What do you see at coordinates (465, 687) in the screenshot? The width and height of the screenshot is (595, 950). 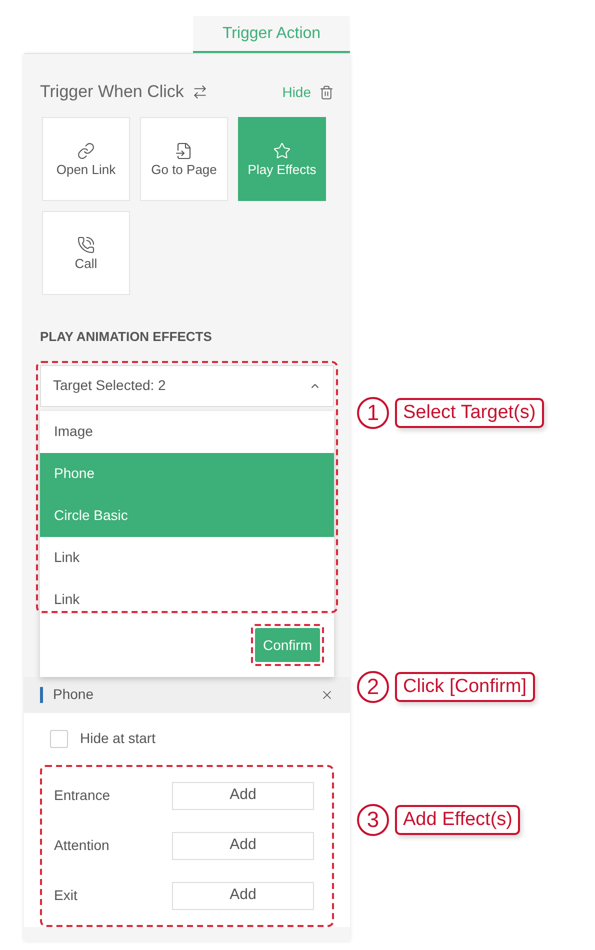 I see `callout-label: Click [Confirm]` at bounding box center [465, 687].